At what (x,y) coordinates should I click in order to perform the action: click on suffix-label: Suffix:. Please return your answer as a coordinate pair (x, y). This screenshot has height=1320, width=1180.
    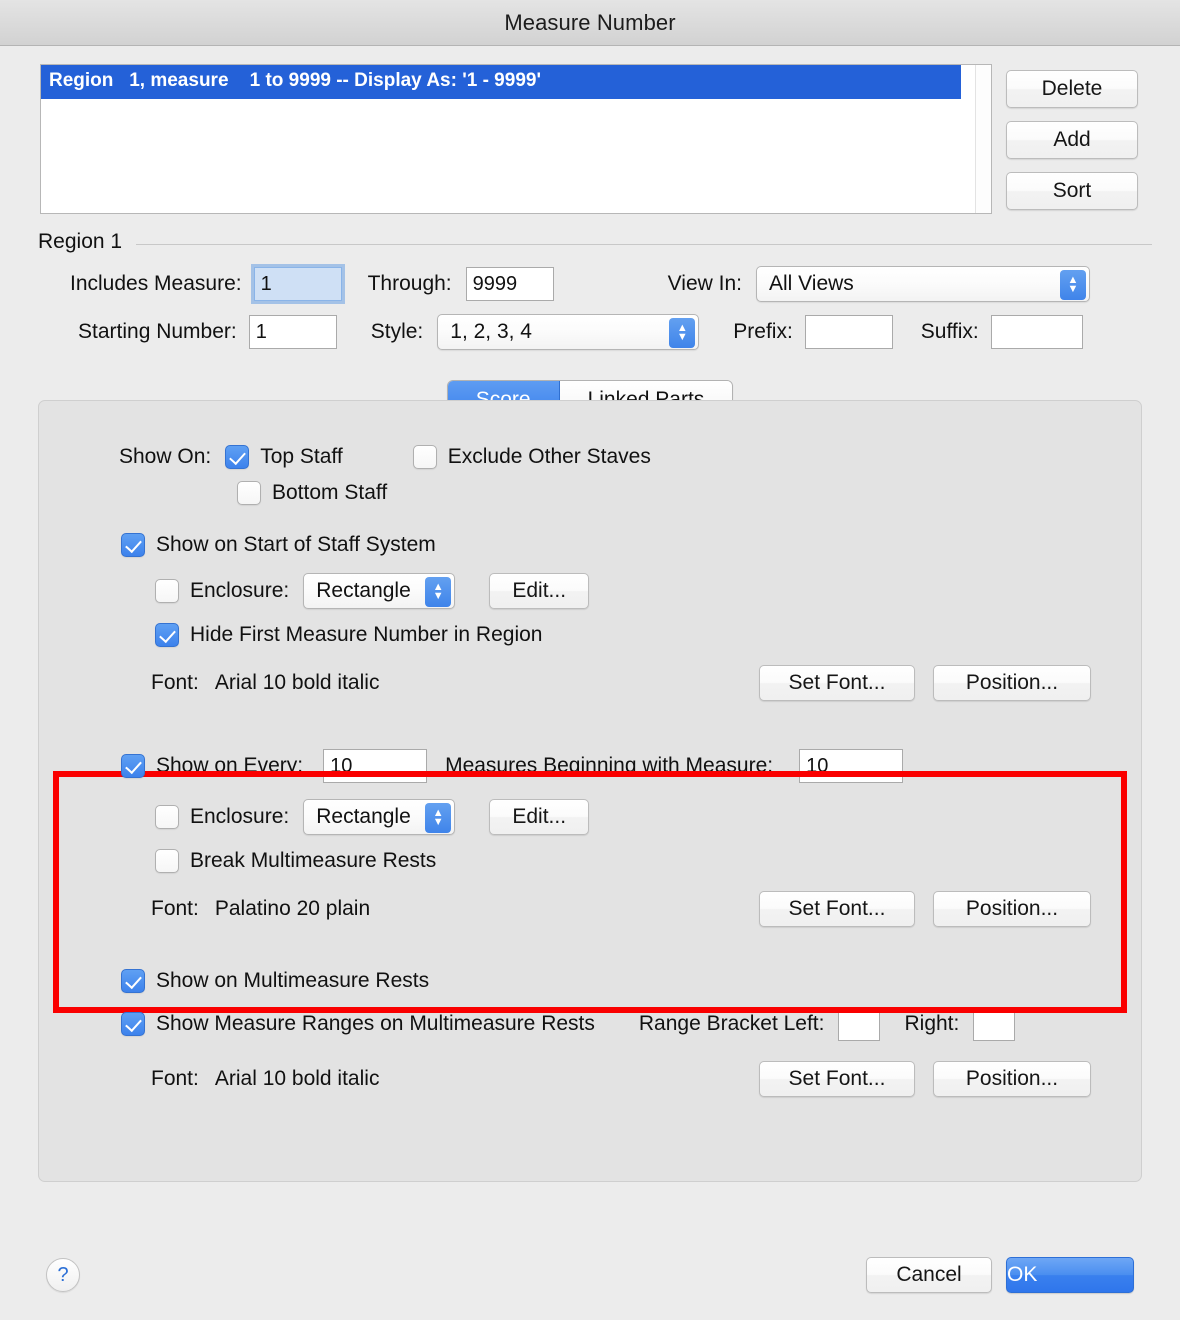
    Looking at the image, I should click on (949, 331).